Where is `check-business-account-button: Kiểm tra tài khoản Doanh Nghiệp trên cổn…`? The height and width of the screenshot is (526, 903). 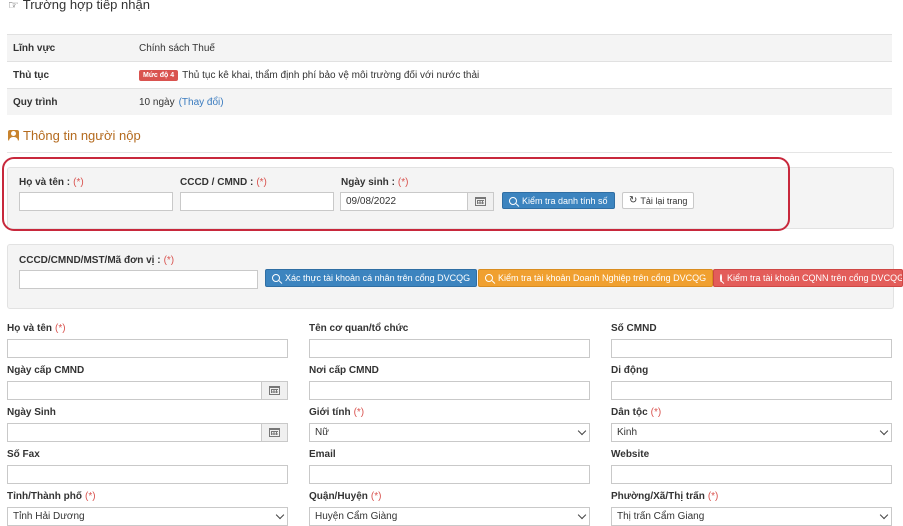
check-business-account-button: Kiểm tra tài khoản Doanh Nghiệp trên cổn… is located at coordinates (596, 278).